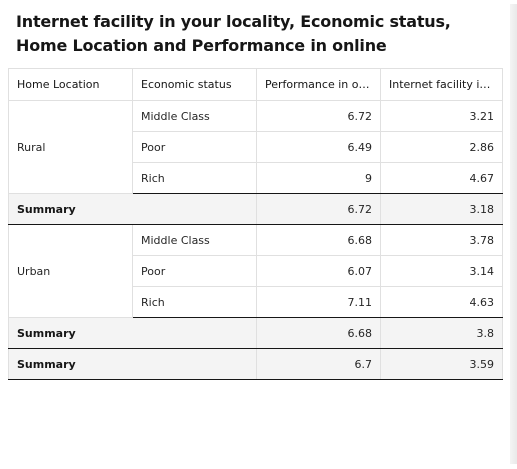 Image resolution: width=517 pixels, height=469 pixels. I want to click on card-edge-shadow, so click(513, 234).